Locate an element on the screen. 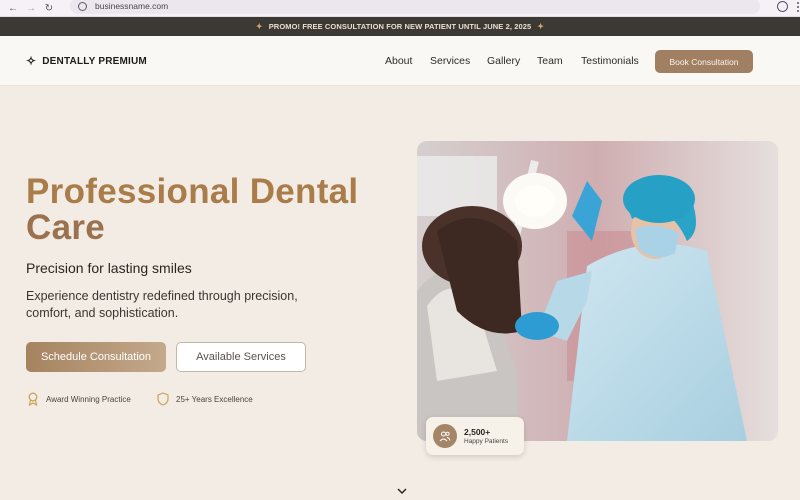 Image resolution: width=800 pixels, height=500 pixels. site-info-icon is located at coordinates (82, 6).